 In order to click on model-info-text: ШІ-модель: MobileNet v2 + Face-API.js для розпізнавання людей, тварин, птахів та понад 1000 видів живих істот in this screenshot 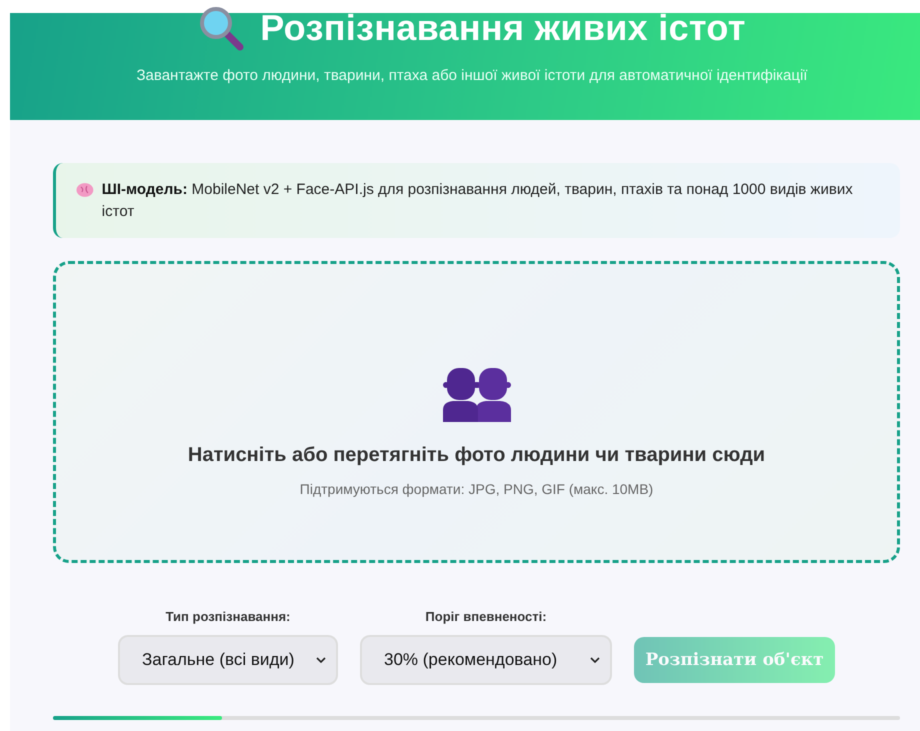, I will do `click(478, 201)`.